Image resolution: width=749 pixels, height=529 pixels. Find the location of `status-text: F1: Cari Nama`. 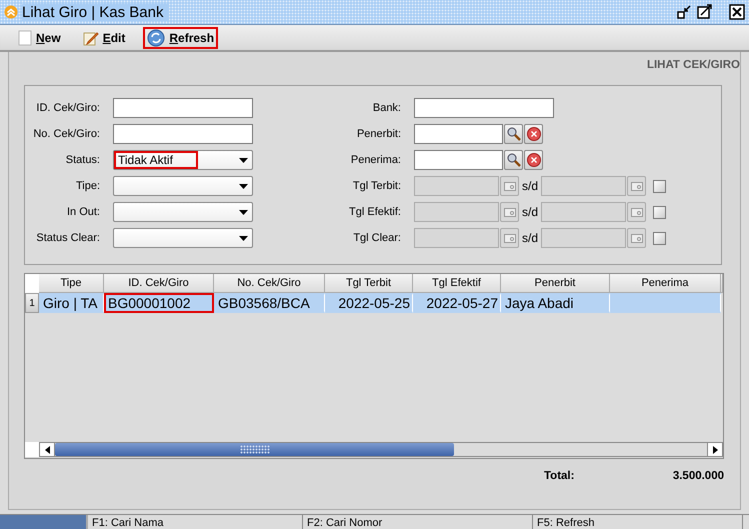

status-text: F1: Cari Nama is located at coordinates (195, 522).